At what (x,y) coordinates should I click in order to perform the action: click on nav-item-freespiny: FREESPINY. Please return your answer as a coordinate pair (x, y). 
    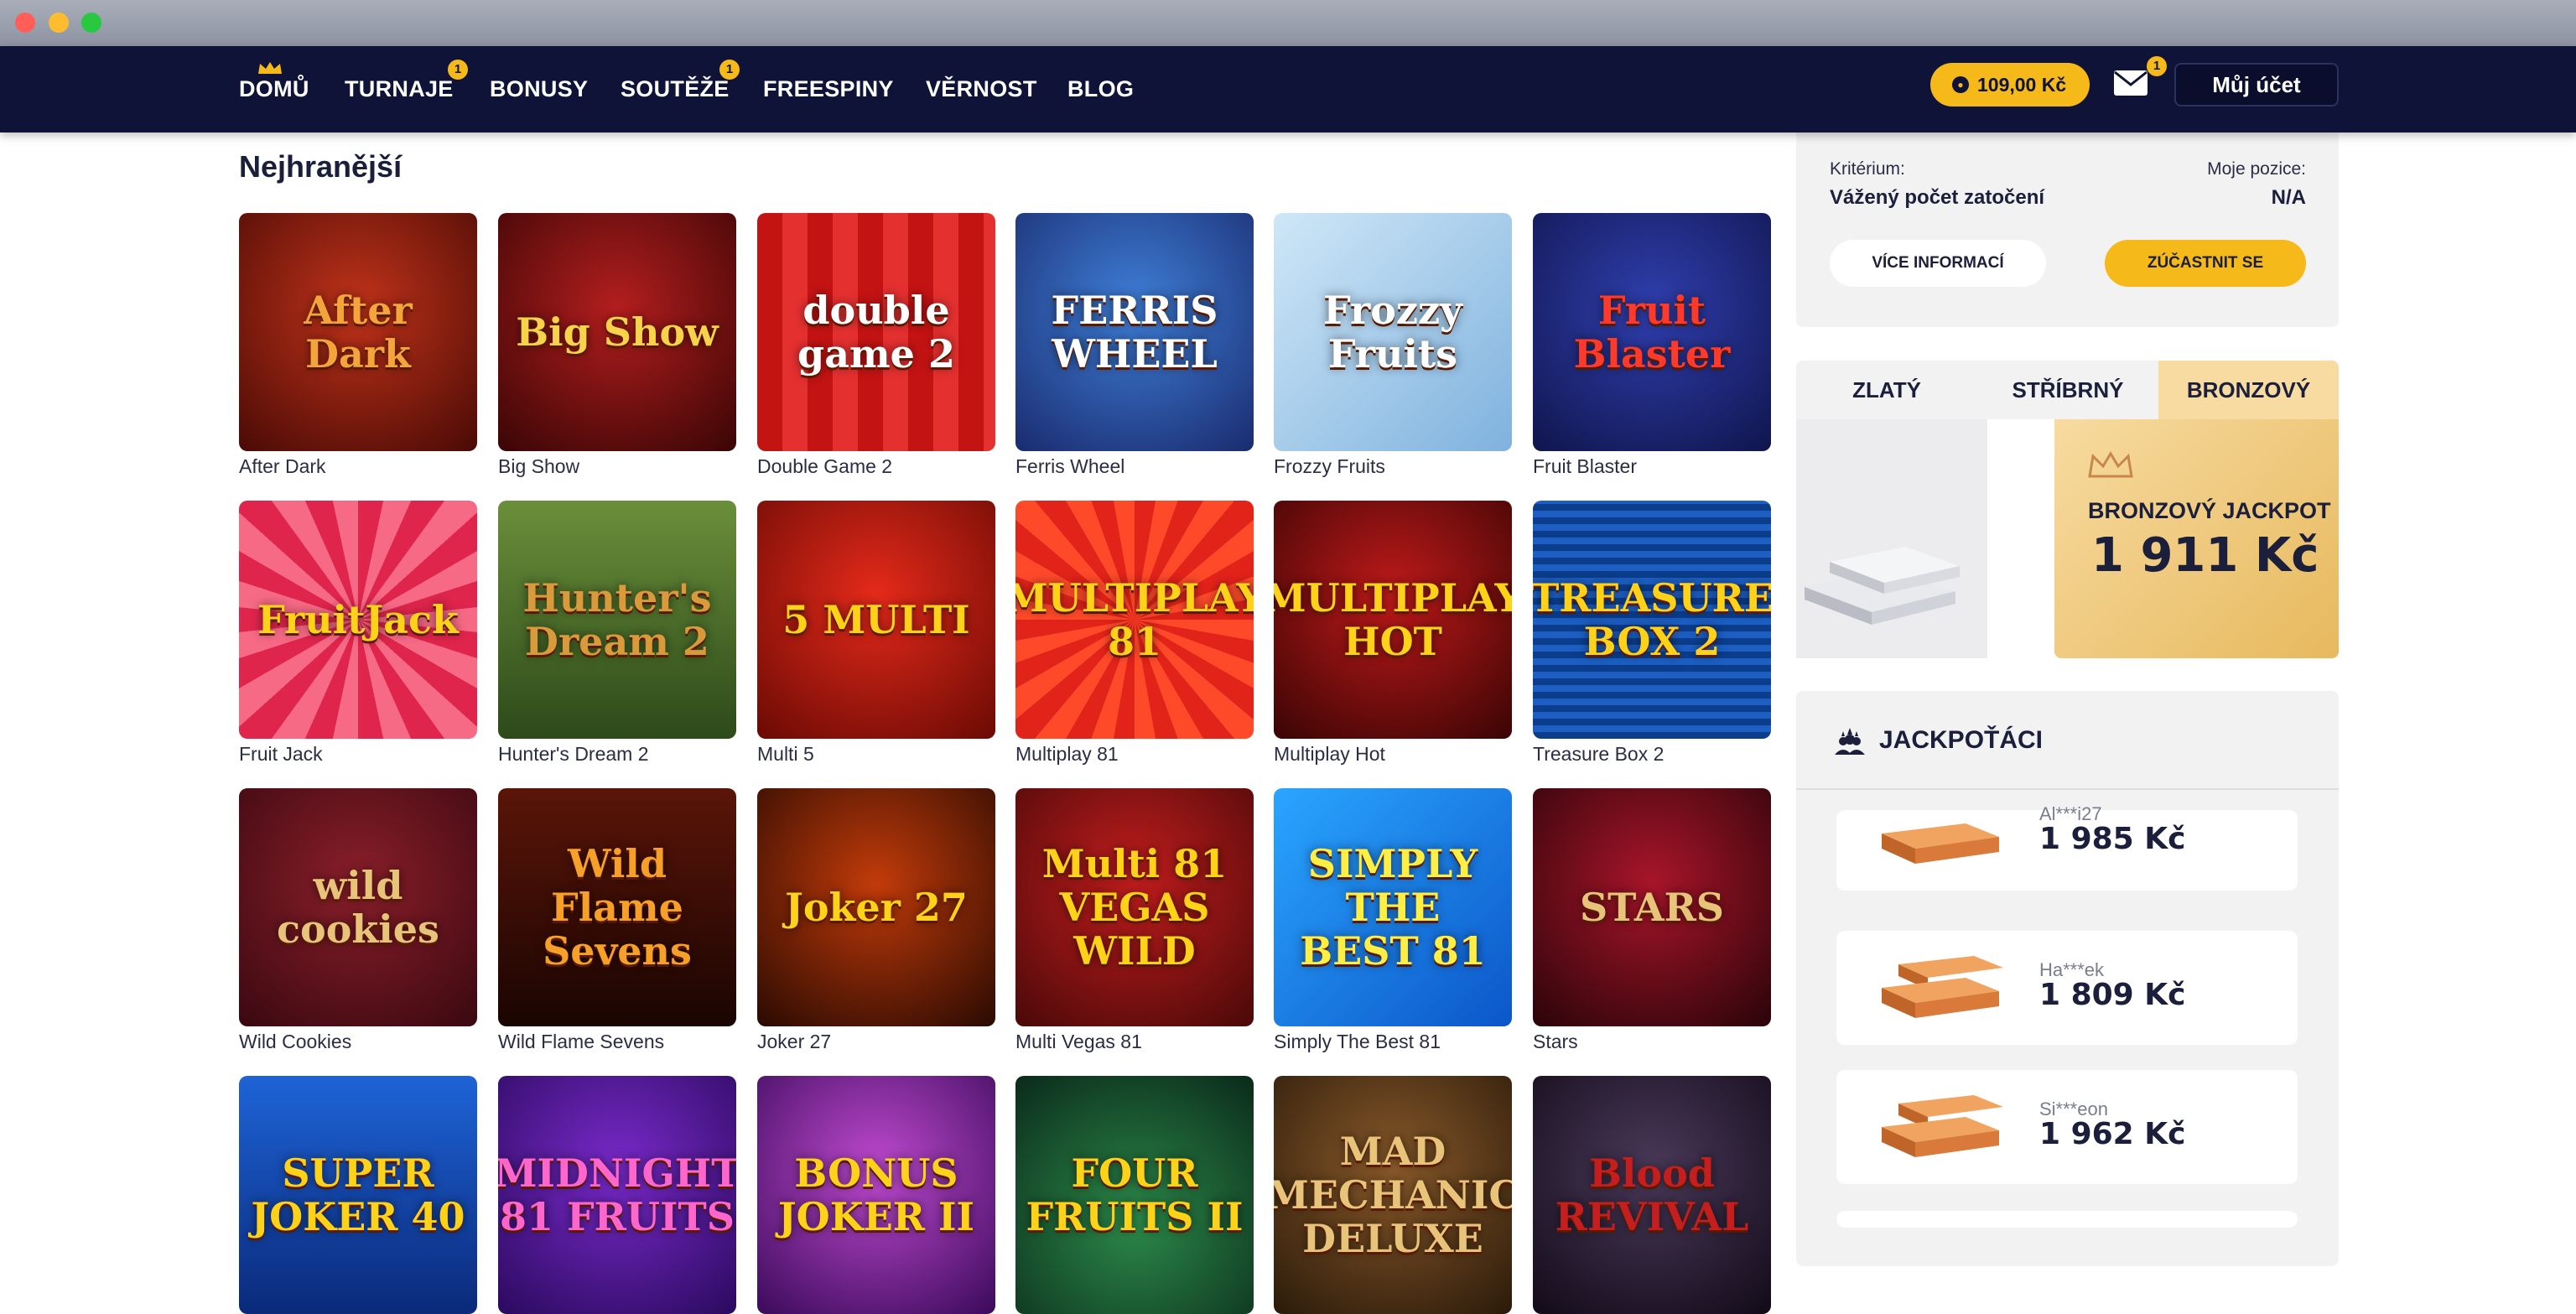
    Looking at the image, I should click on (828, 89).